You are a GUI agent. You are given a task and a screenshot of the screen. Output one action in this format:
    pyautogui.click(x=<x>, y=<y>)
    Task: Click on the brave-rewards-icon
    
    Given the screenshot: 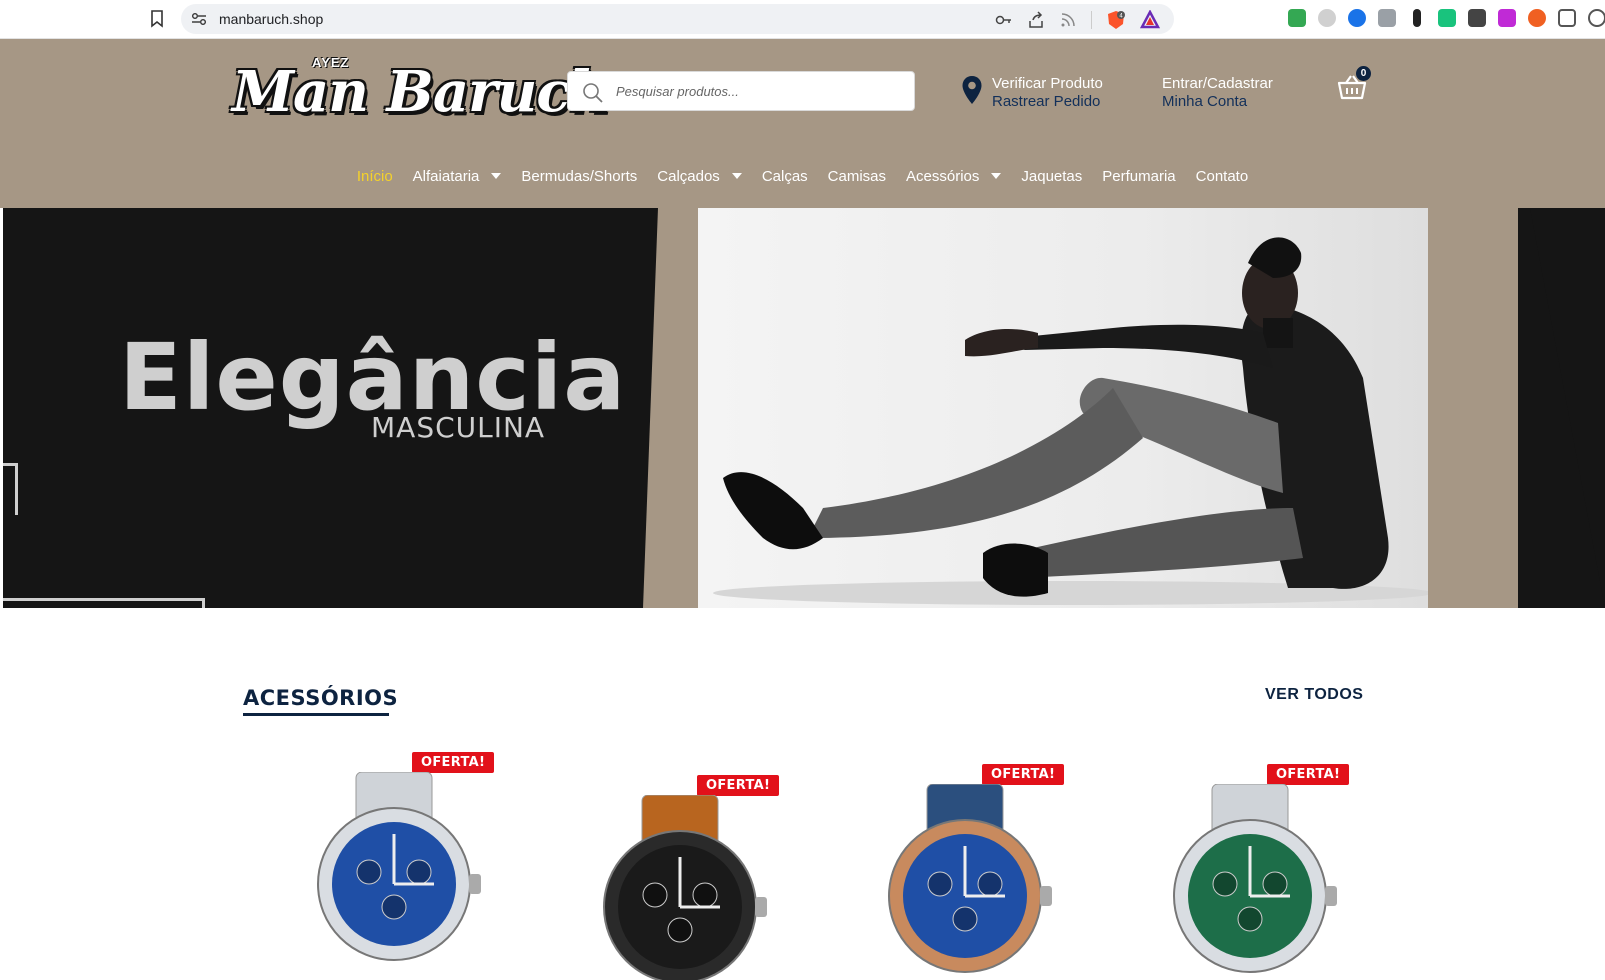 What is the action you would take?
    pyautogui.click(x=1150, y=20)
    